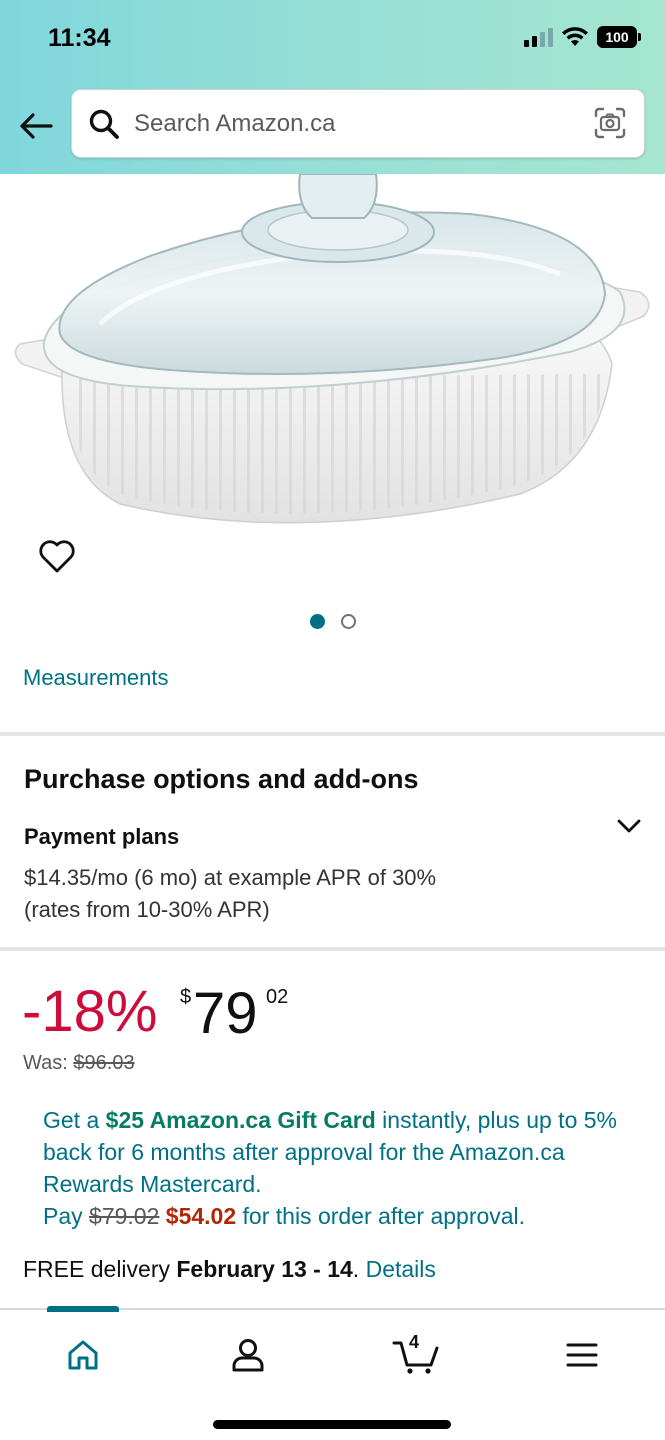 The width and height of the screenshot is (665, 1440). I want to click on delivery-prefix: FREE delivery, so click(100, 1269).